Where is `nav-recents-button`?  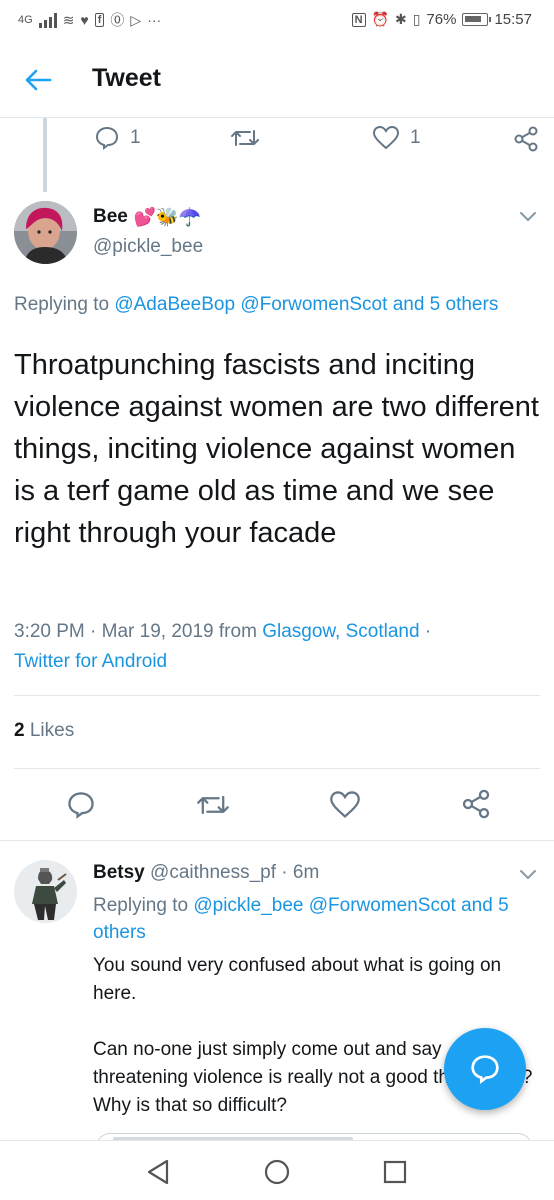 nav-recents-button is located at coordinates (395, 1172).